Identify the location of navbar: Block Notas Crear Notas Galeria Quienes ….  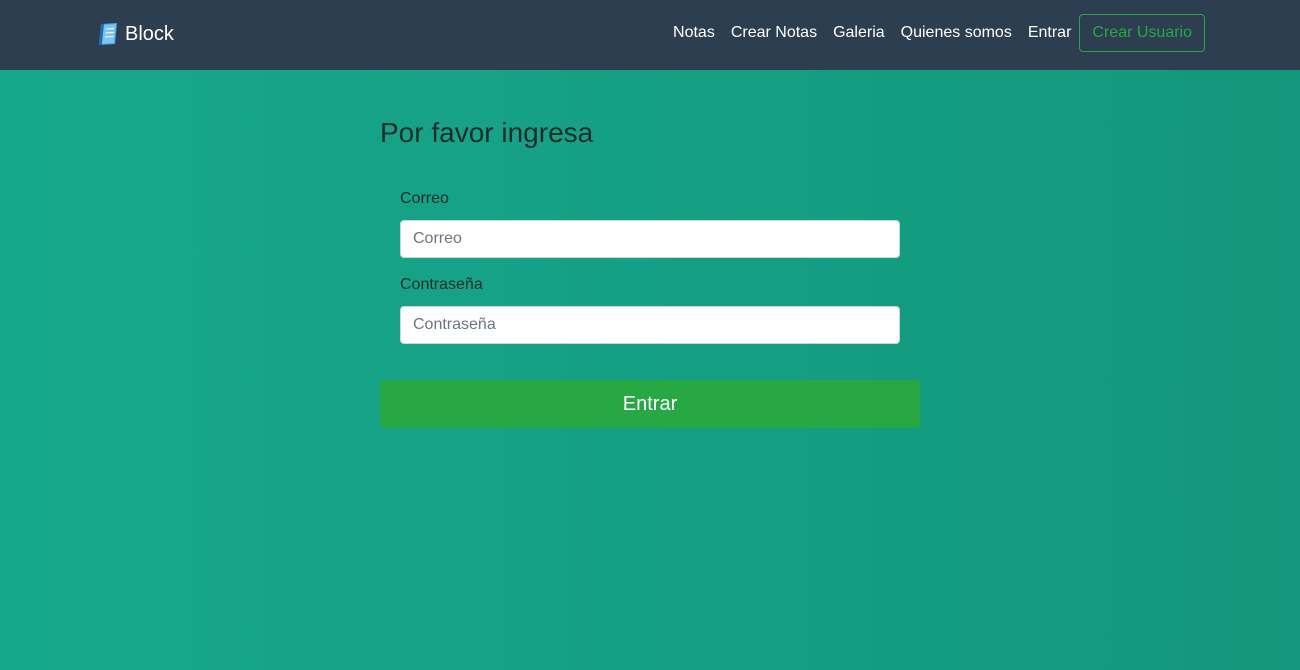
(650, 35).